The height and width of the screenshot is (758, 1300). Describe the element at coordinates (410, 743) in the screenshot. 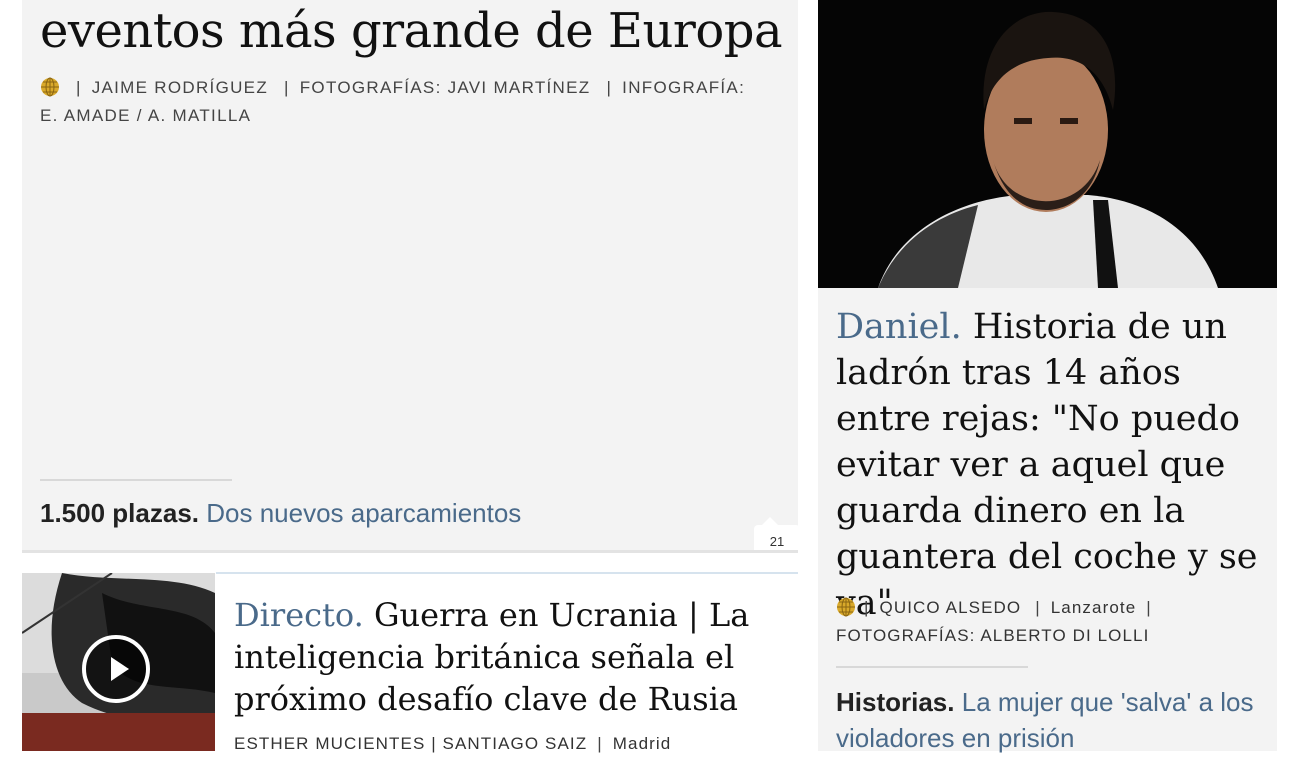

I see `second-story-authors: ESTHER MUCIENTES | SANTIAGO SAIZ` at that location.